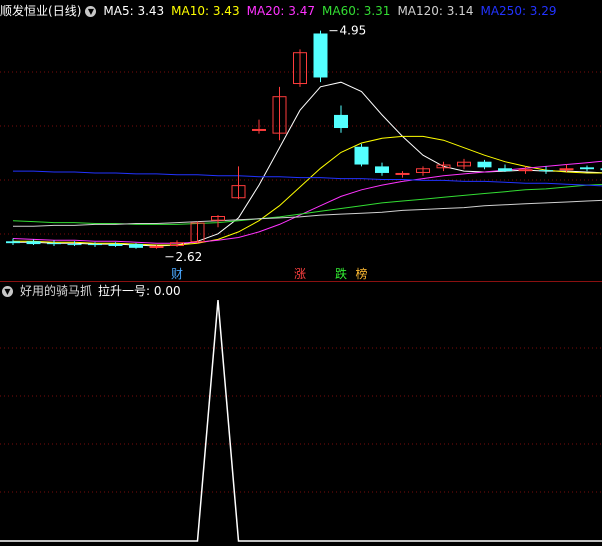  I want to click on indicator-name: 好用的骑马抓, so click(56, 291).